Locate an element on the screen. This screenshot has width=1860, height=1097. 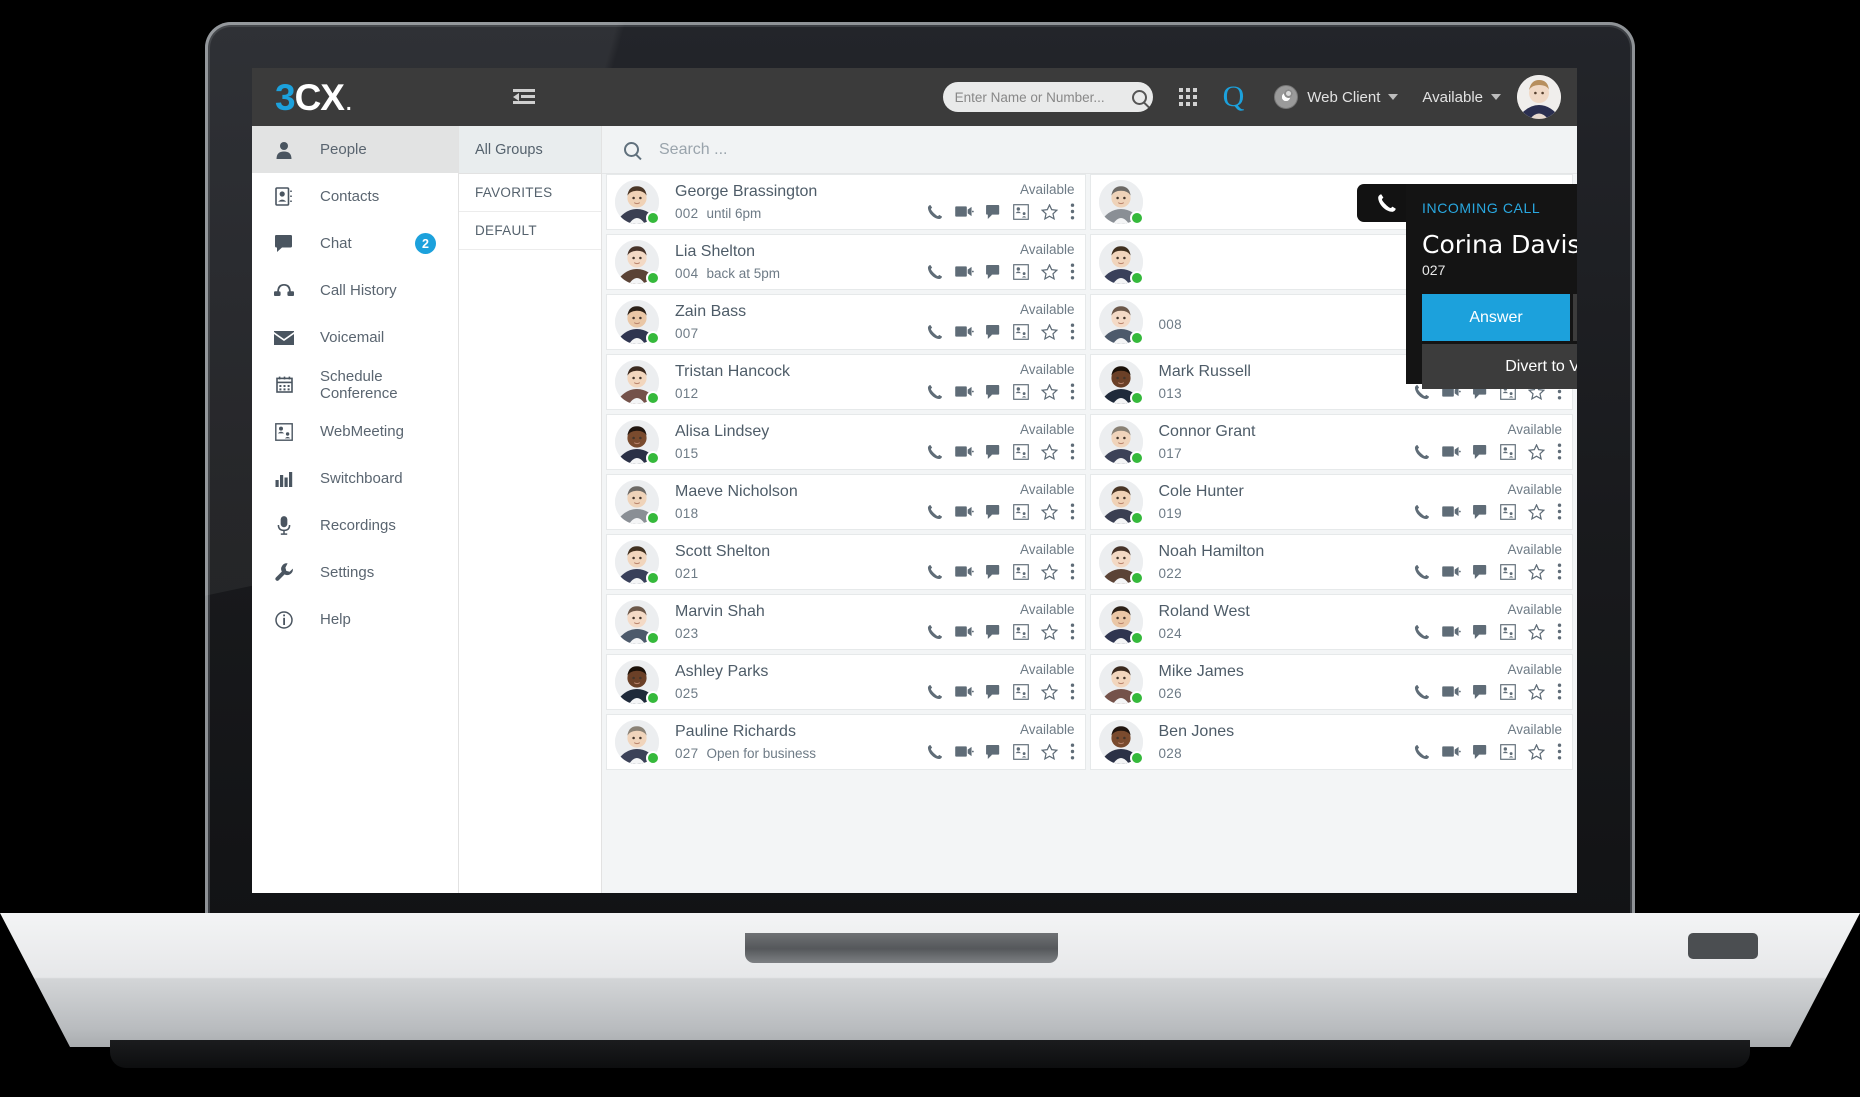
group-item-favorites: FAVORITES is located at coordinates (530, 193).